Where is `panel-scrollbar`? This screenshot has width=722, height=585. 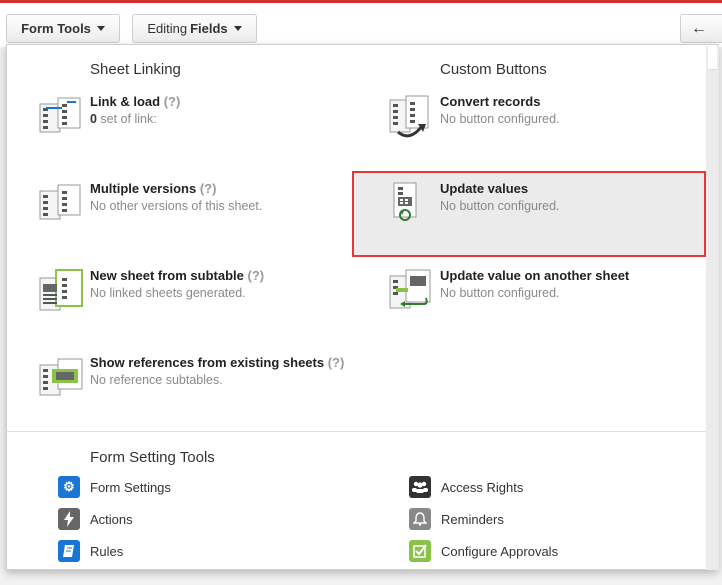 panel-scrollbar is located at coordinates (712, 308).